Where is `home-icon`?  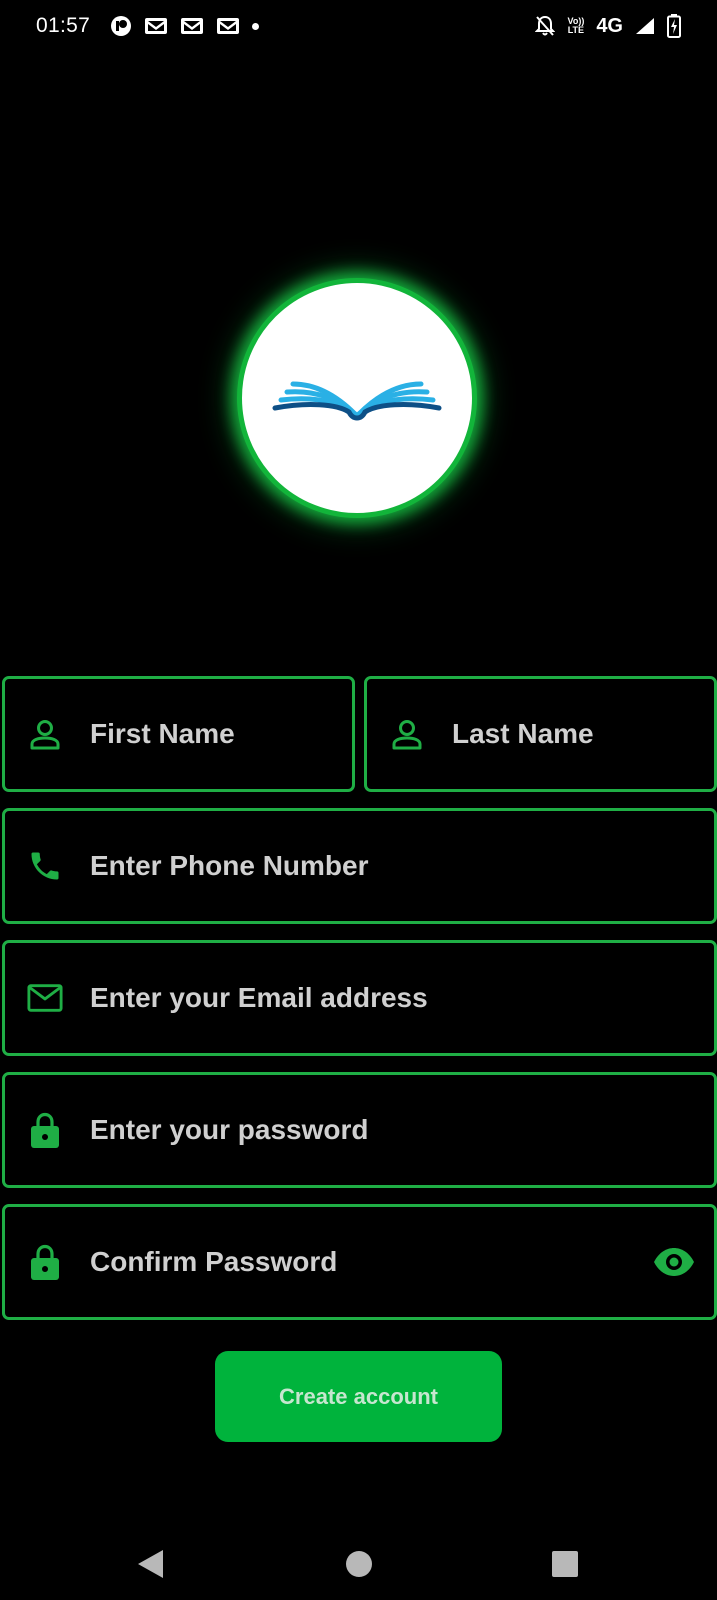 home-icon is located at coordinates (359, 1564).